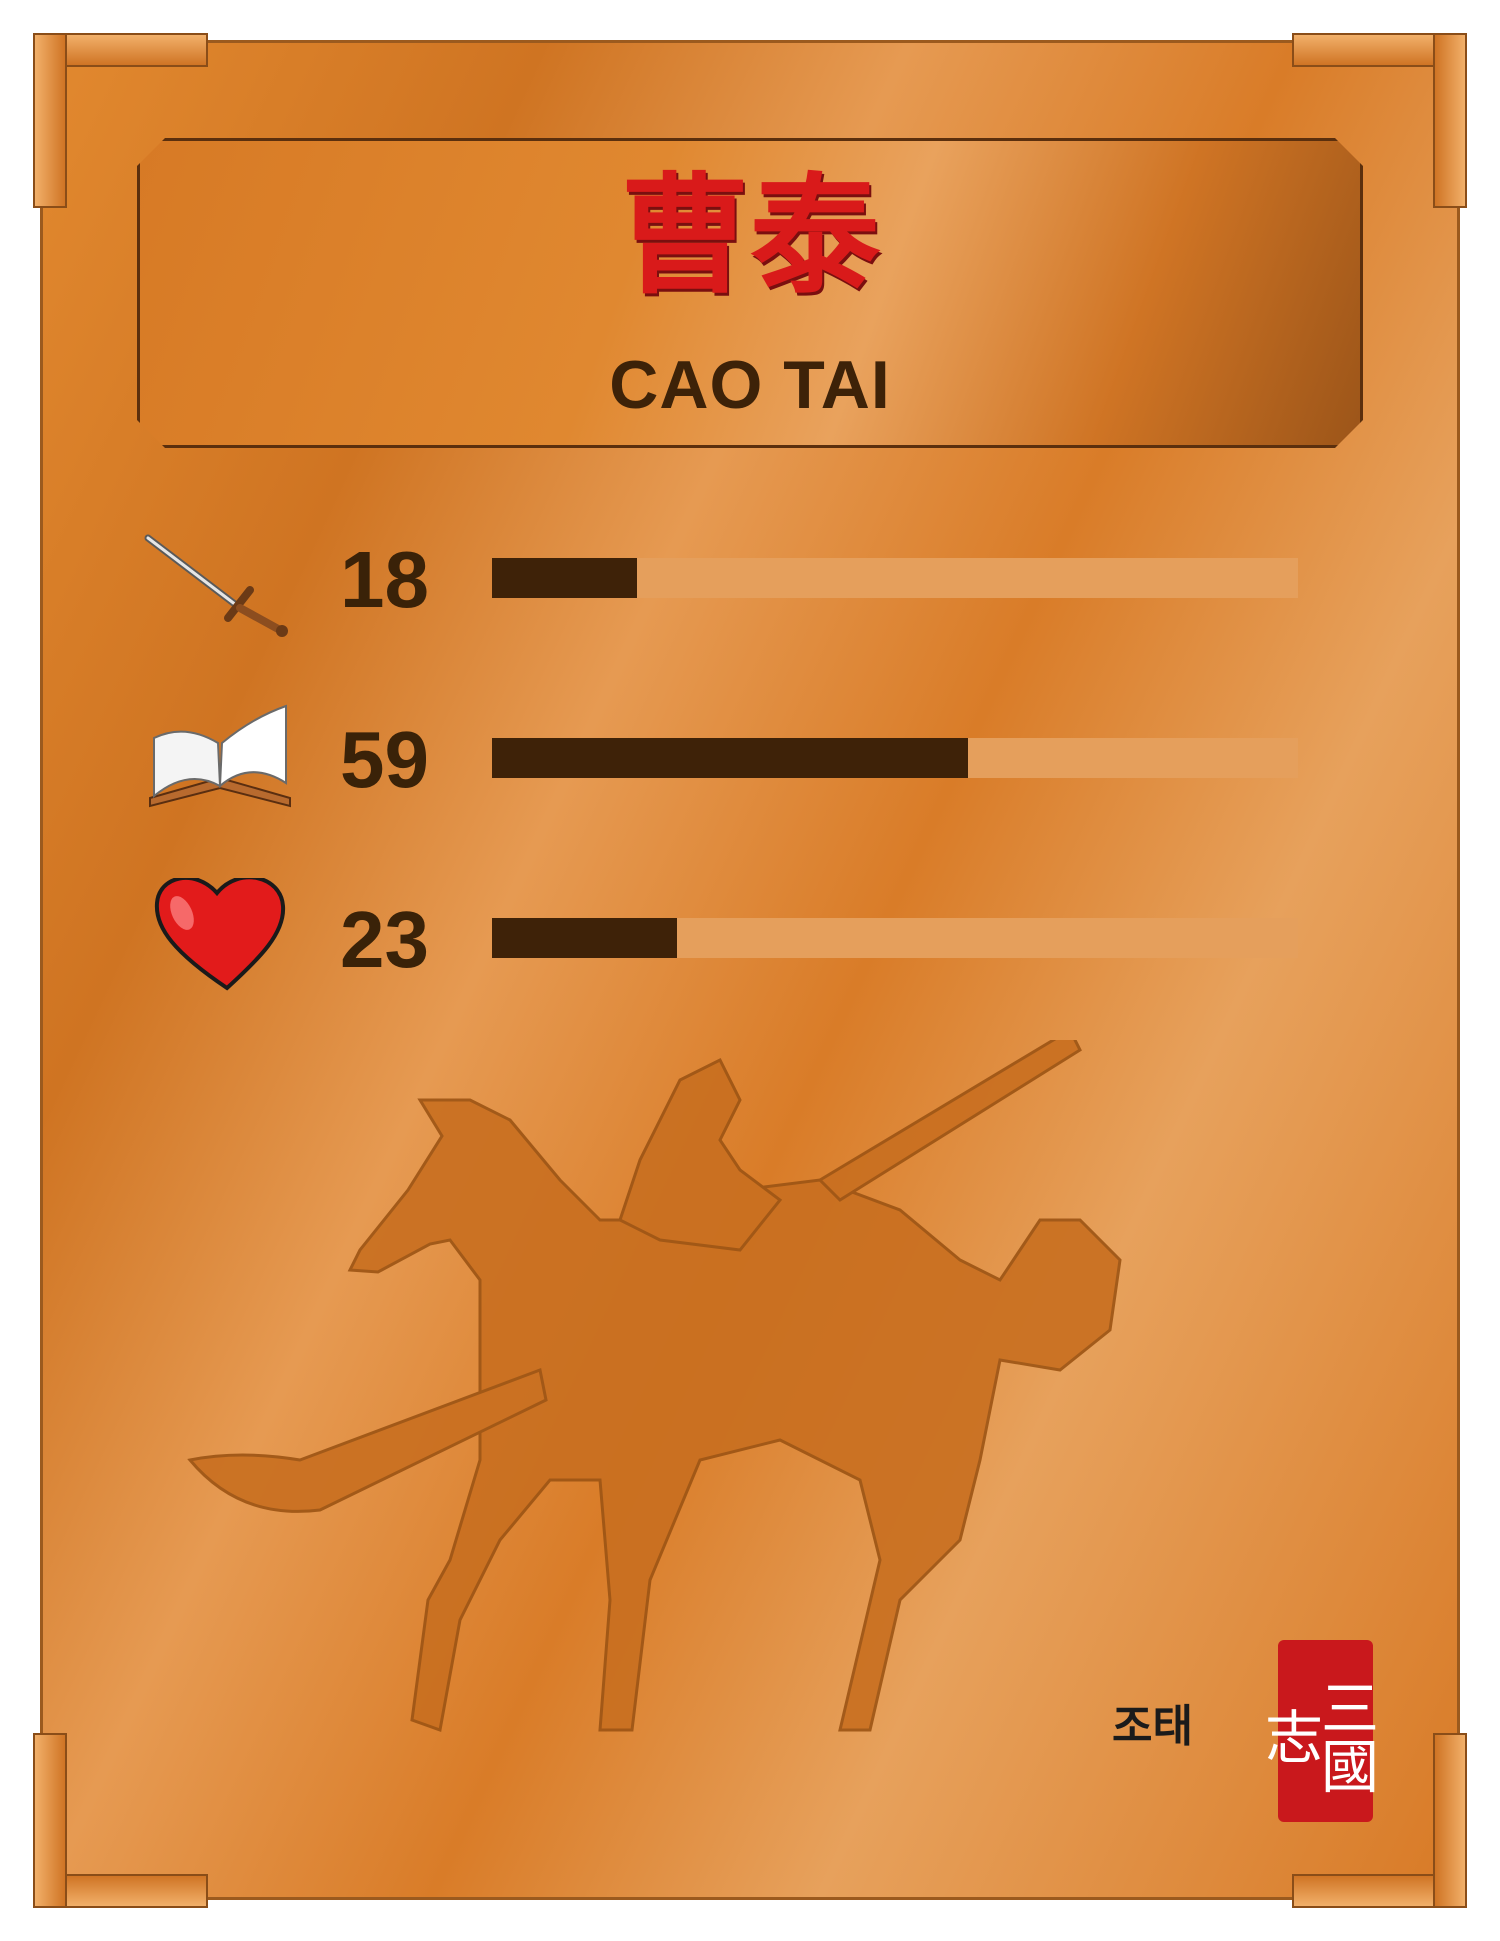 The height and width of the screenshot is (1941, 1500). I want to click on signature-korean: 조태, so click(1152, 1726).